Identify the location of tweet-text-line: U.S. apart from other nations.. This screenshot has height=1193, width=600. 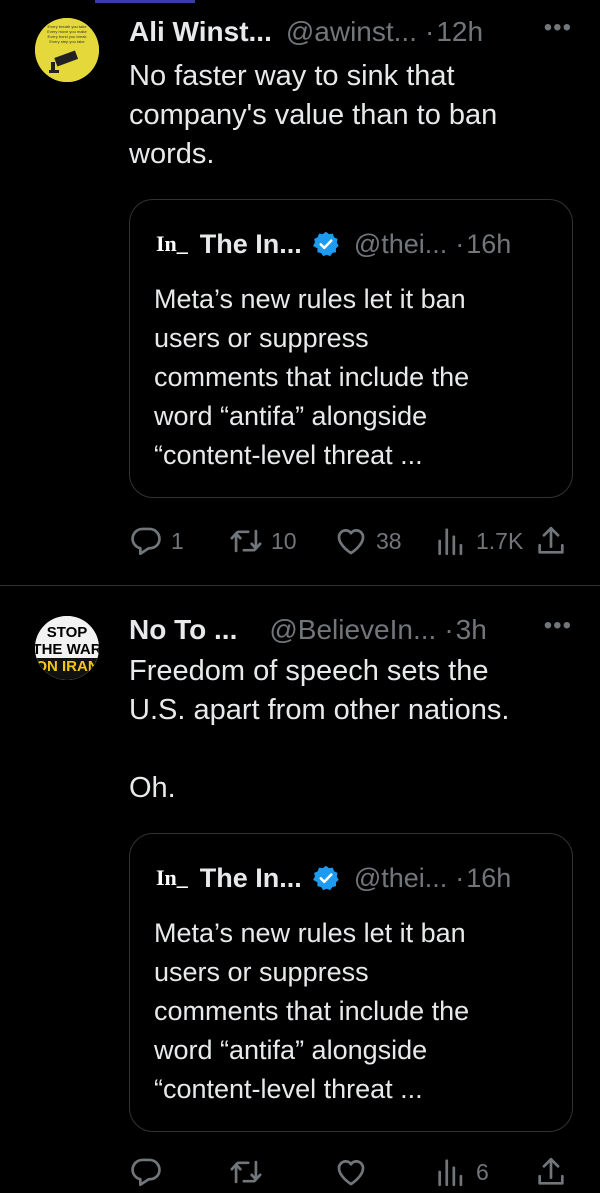
(319, 710).